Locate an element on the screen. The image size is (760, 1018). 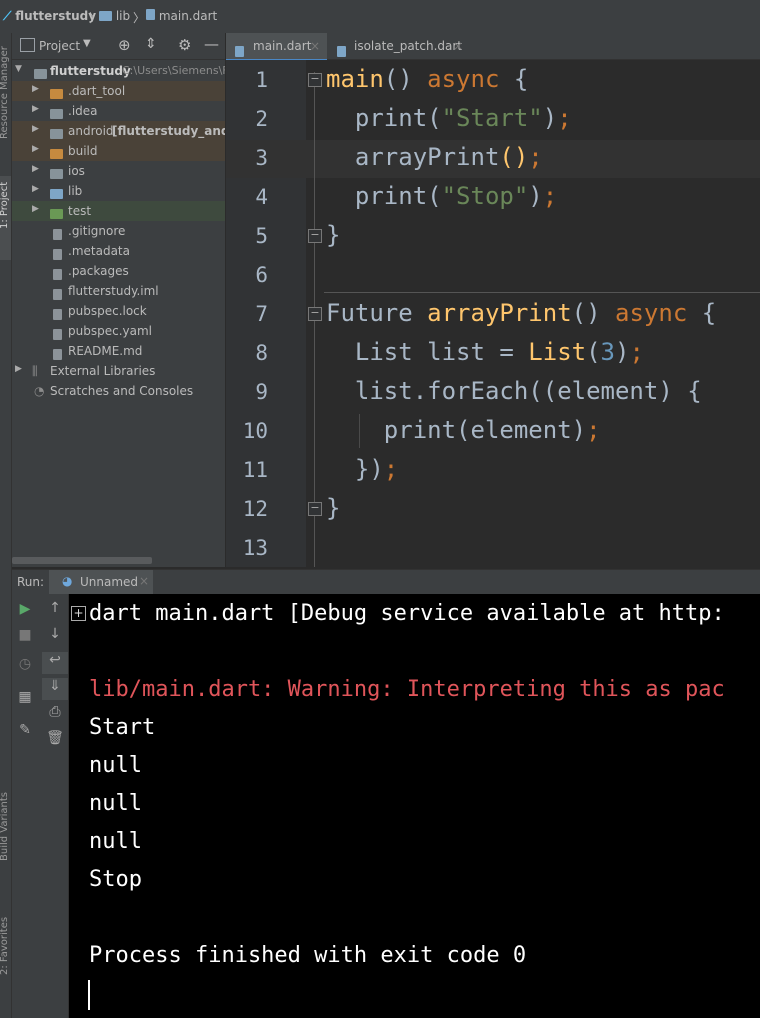
folder-icon is located at coordinates (105, 16).